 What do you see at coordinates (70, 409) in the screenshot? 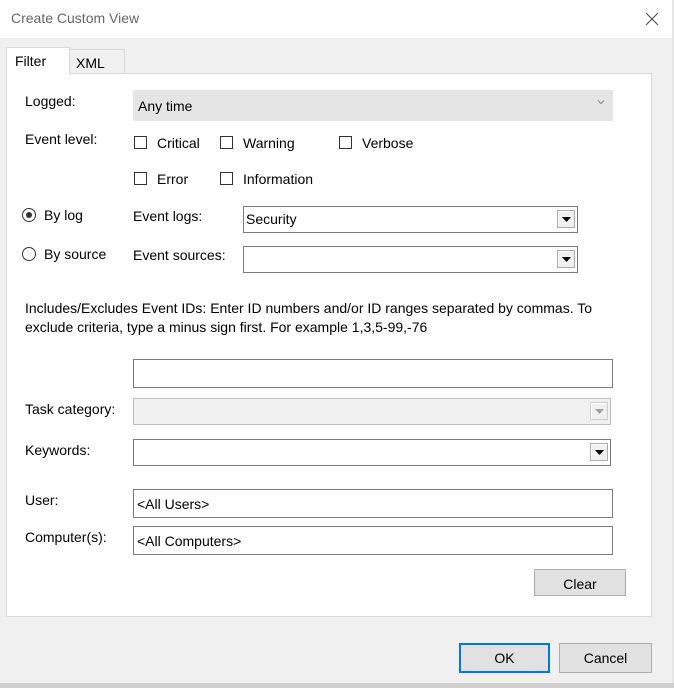
I see `task-category-label: Task category:` at bounding box center [70, 409].